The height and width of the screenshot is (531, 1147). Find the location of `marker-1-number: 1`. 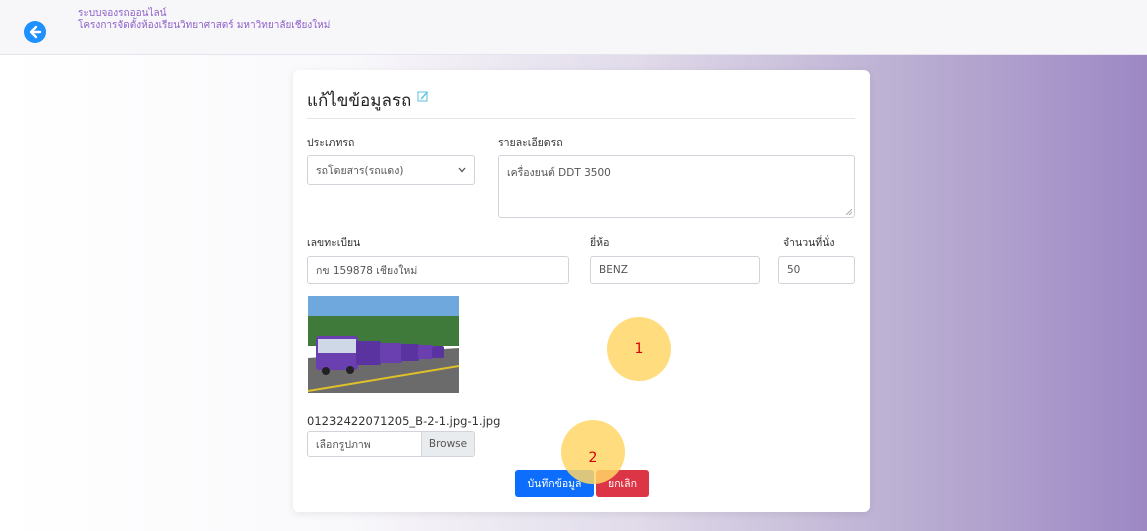

marker-1-number: 1 is located at coordinates (639, 349).